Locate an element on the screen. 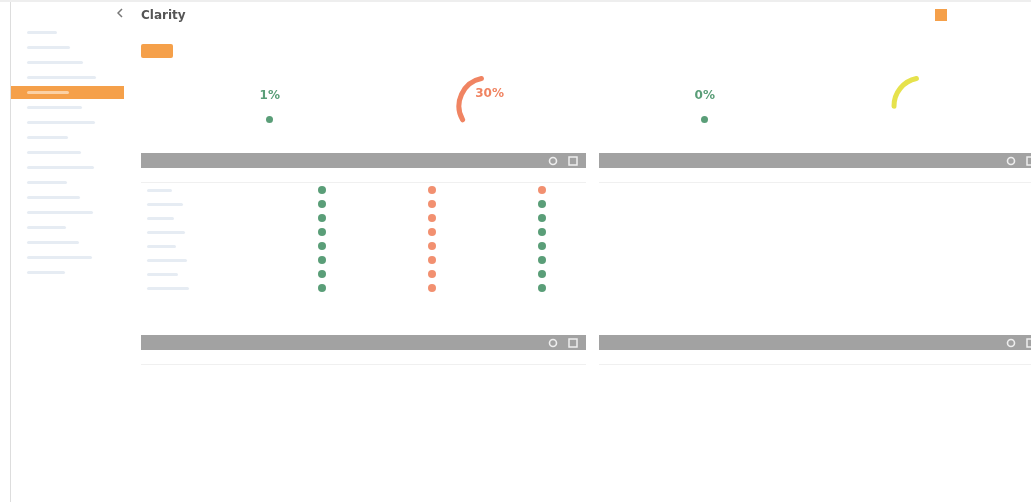 The image size is (1031, 502). gauge-value: 0% is located at coordinates (704, 95).